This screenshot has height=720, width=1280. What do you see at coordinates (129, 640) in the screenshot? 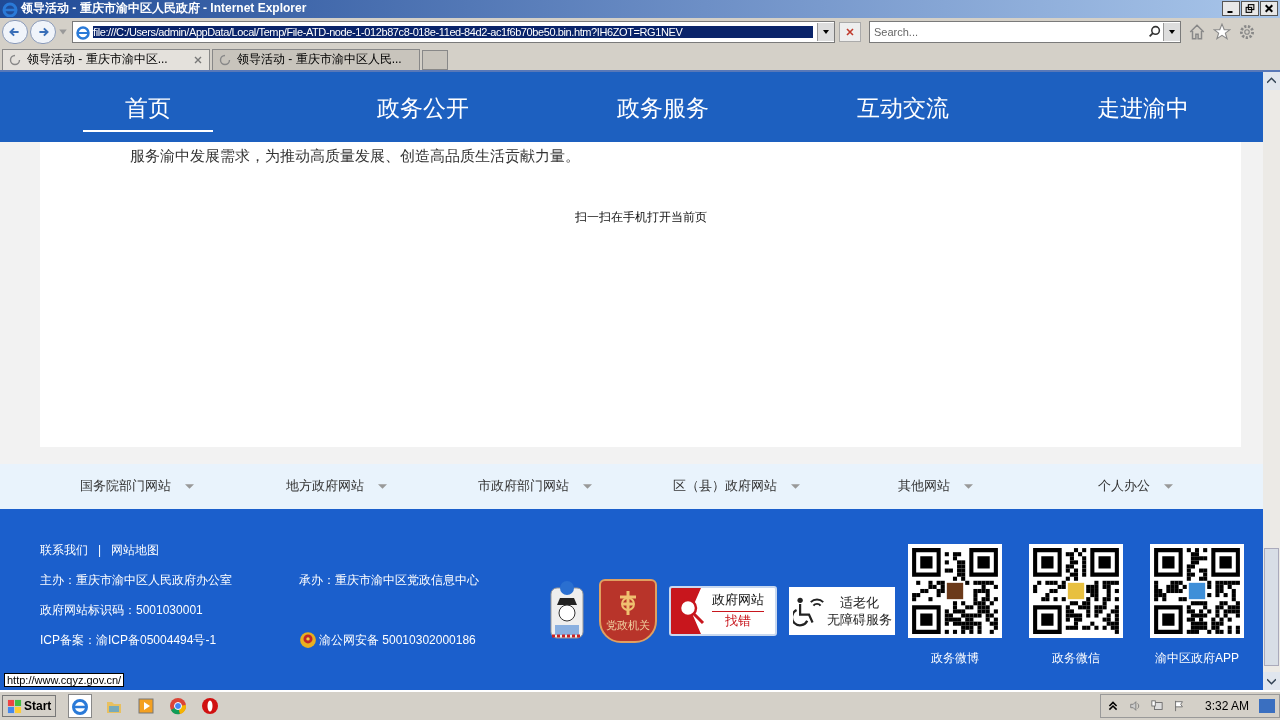
I see `footer-text: ICP备案：渝ICP备05004494号-1` at bounding box center [129, 640].